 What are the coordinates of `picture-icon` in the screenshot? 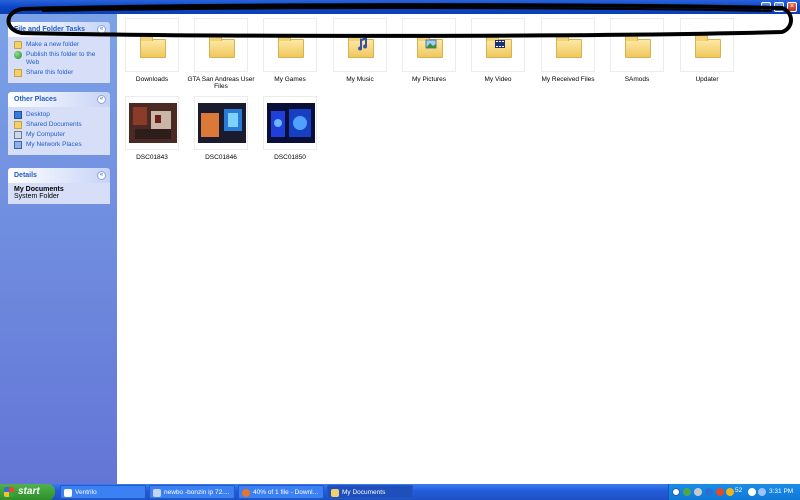 It's located at (431, 44).